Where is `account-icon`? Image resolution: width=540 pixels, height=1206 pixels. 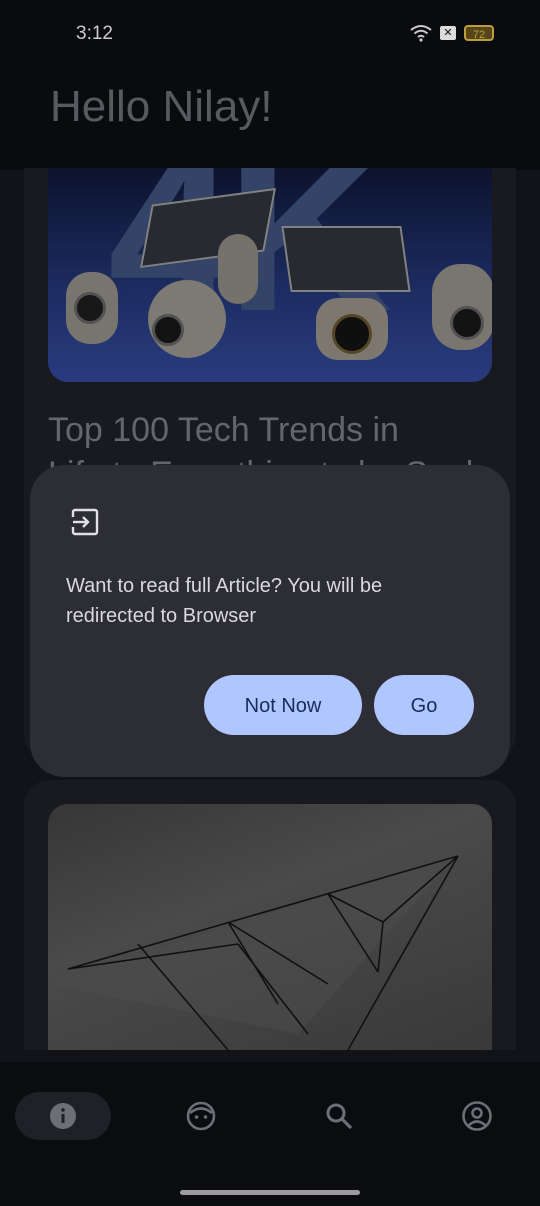 account-icon is located at coordinates (477, 1116).